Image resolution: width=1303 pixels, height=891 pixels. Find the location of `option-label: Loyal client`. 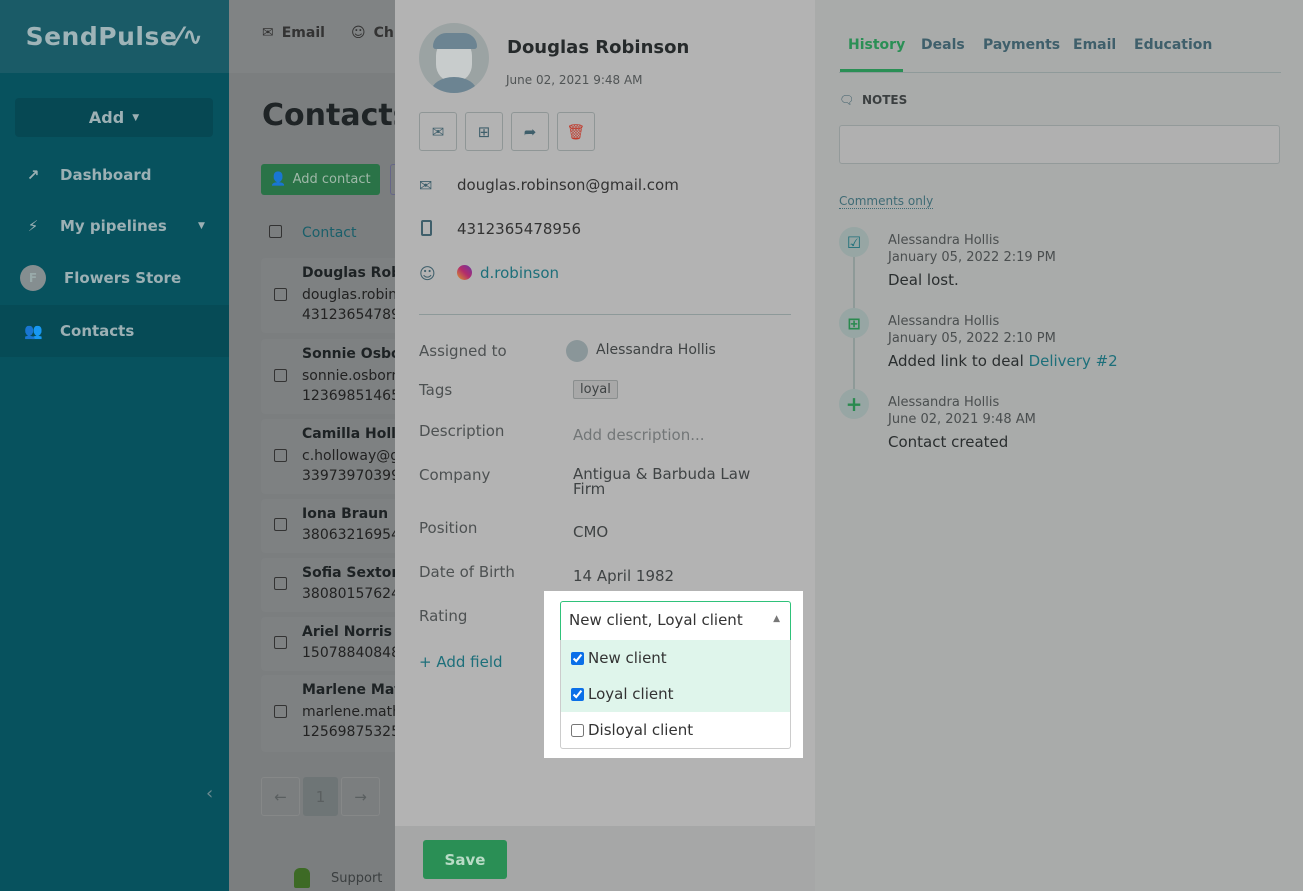

option-label: Loyal client is located at coordinates (631, 694).